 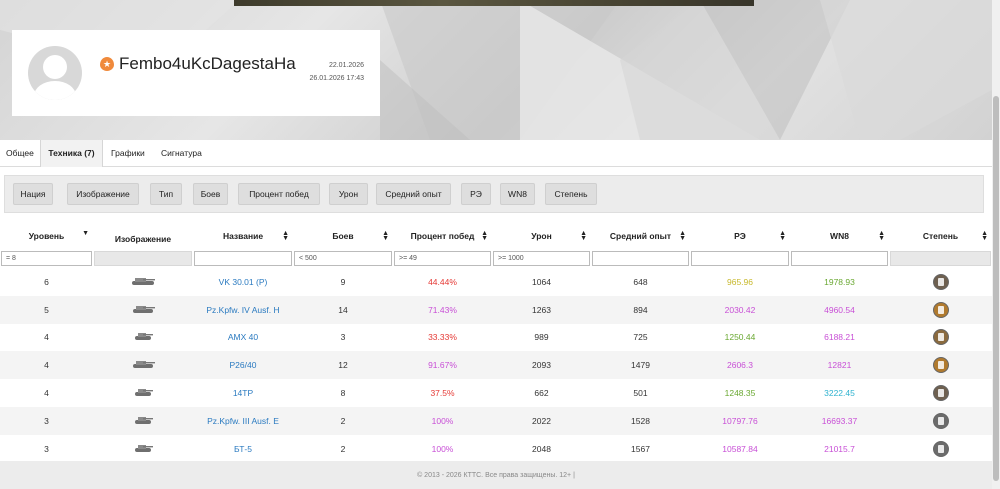 I want to click on toggle-re-button: РЭ, so click(x=476, y=194).